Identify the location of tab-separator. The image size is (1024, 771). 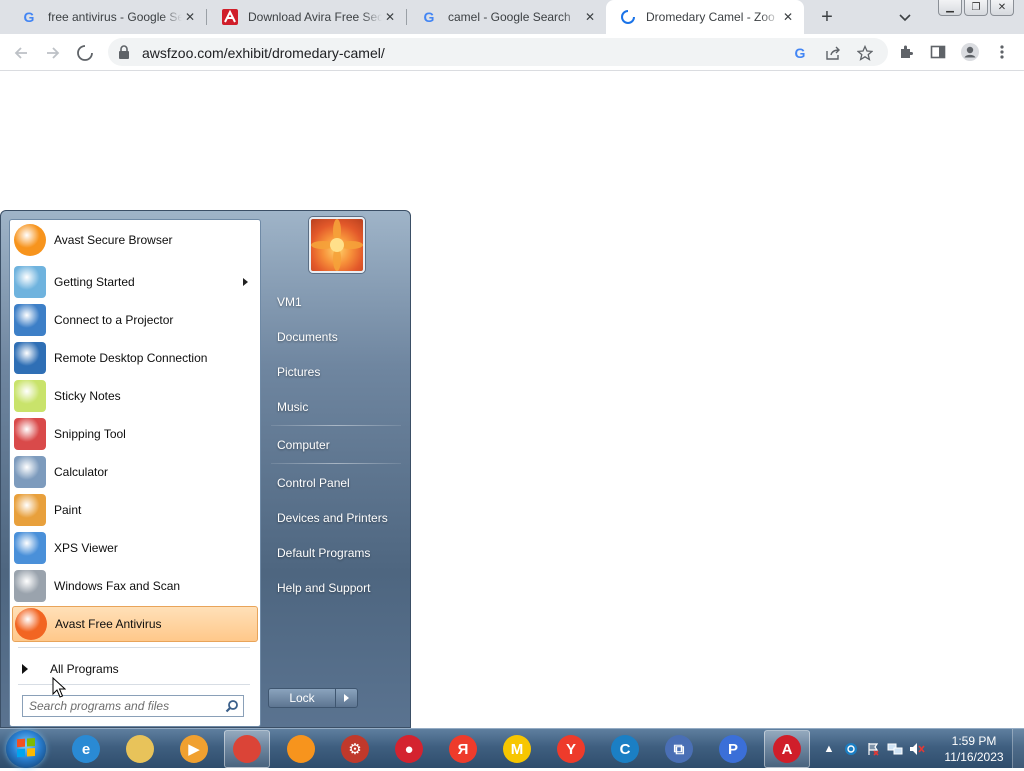
(406, 17).